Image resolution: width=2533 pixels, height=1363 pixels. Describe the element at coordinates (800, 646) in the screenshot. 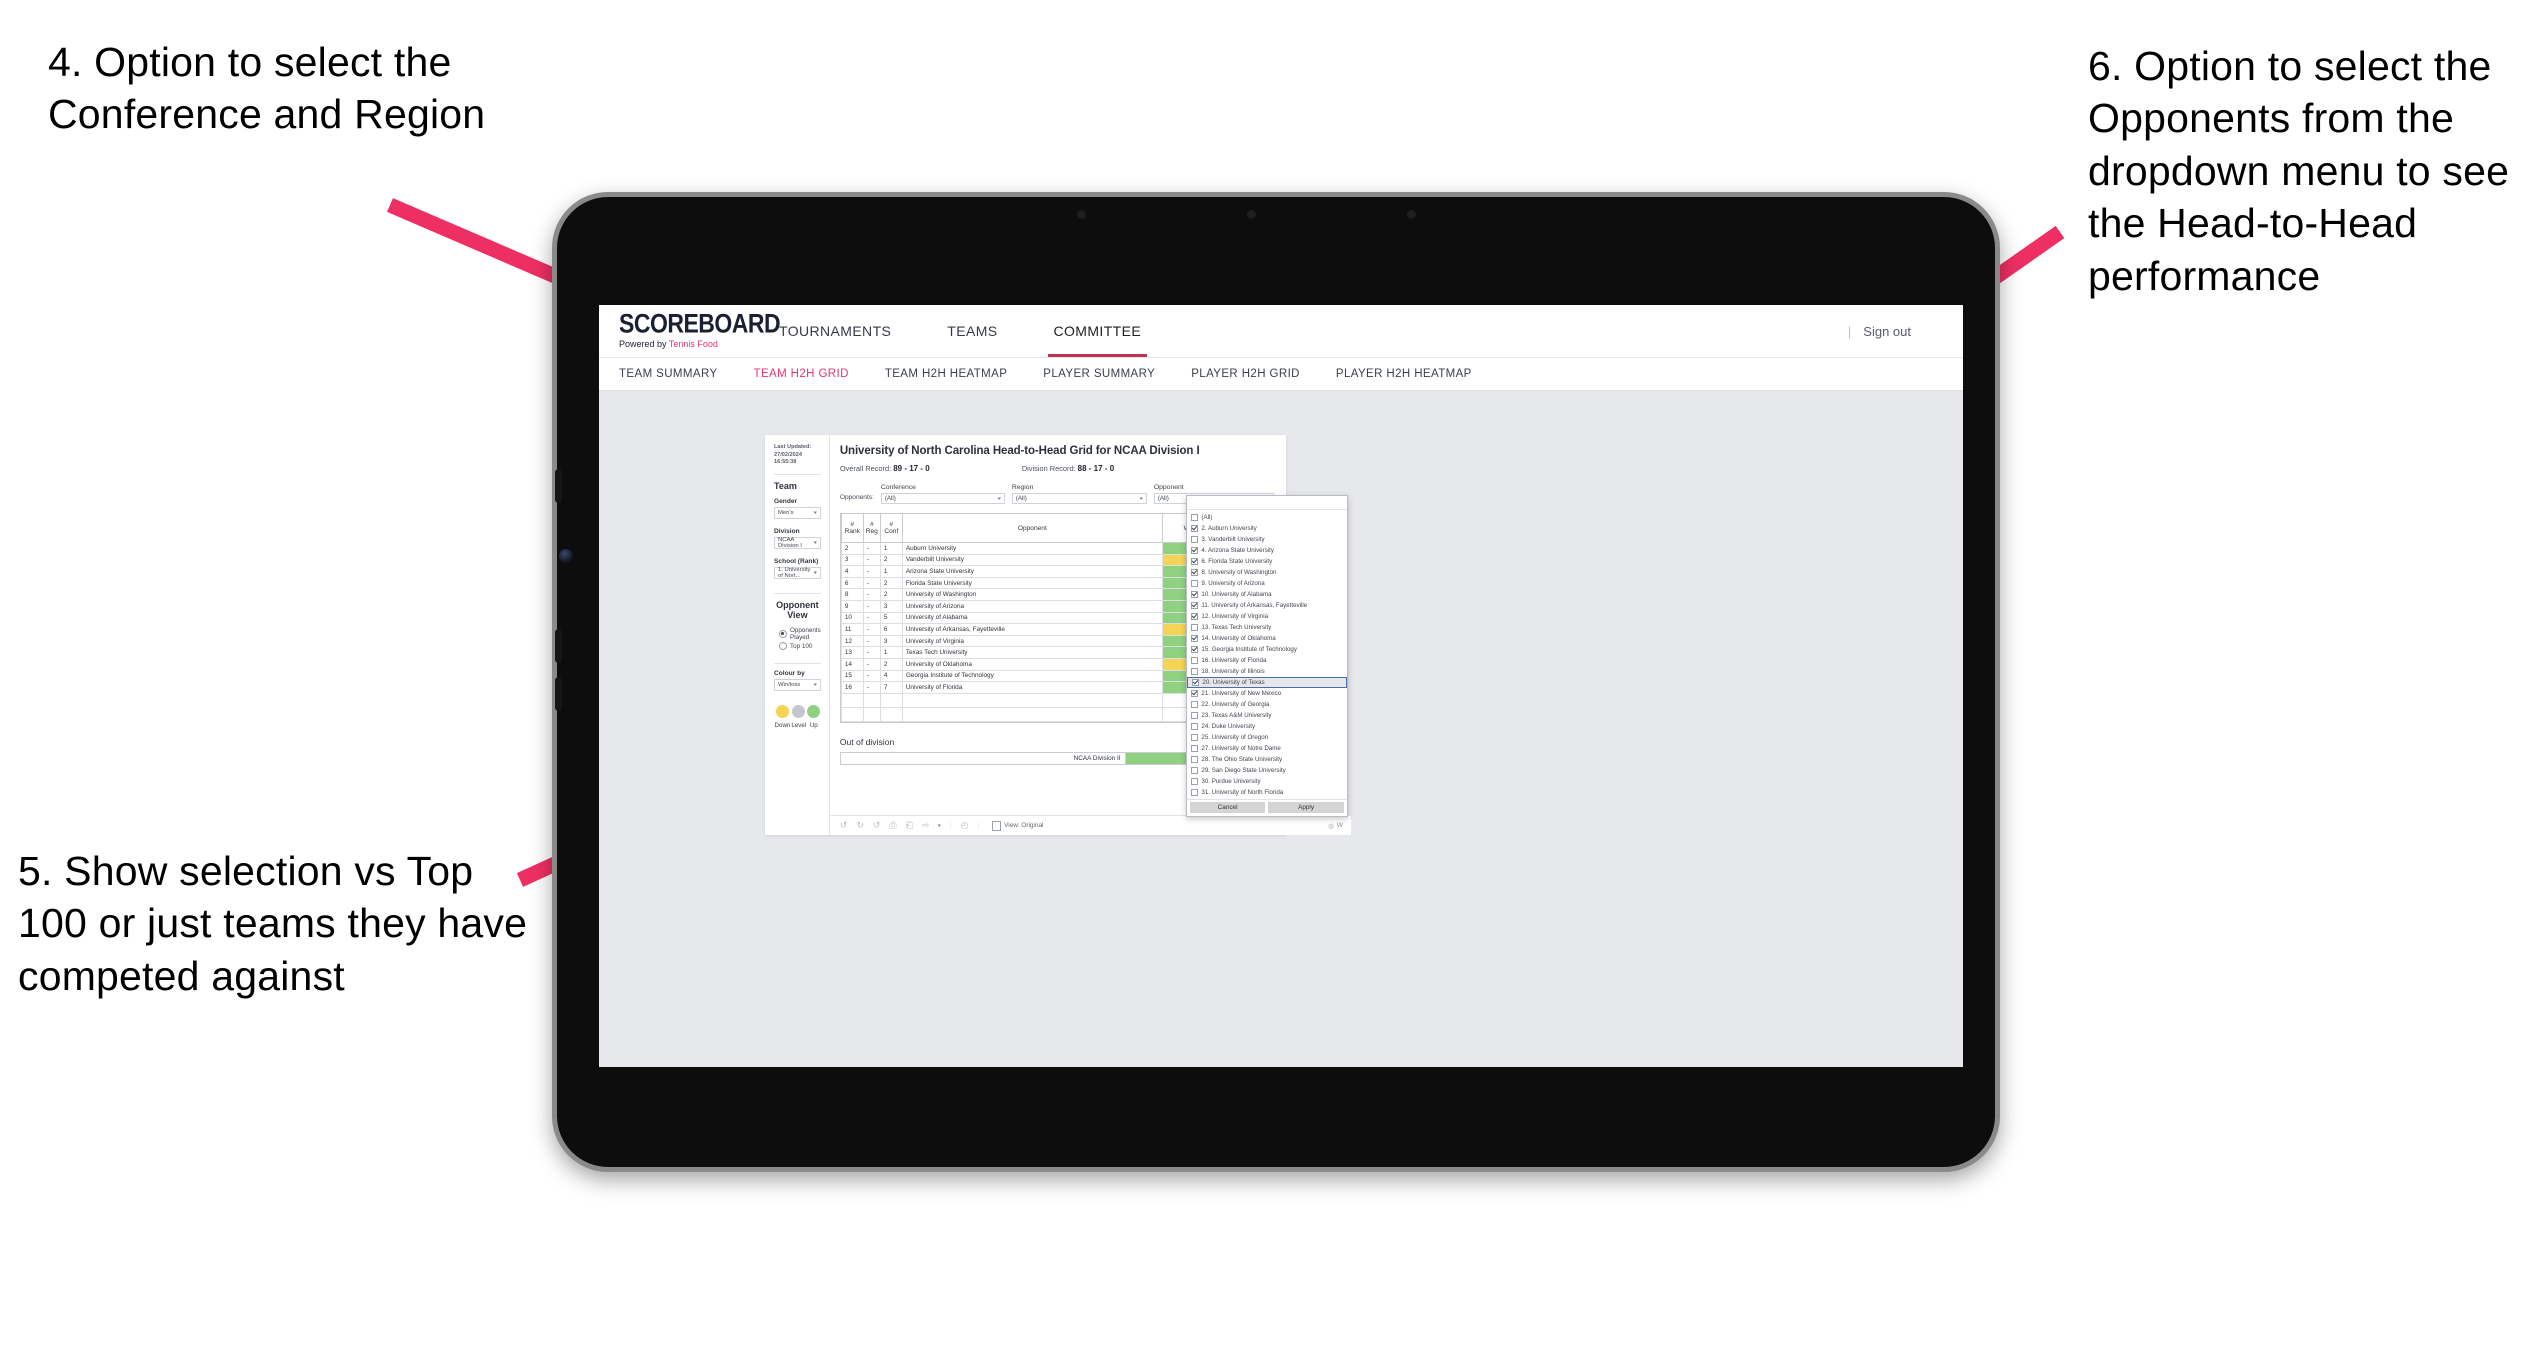

I see `radio-top-100: Top 100` at that location.